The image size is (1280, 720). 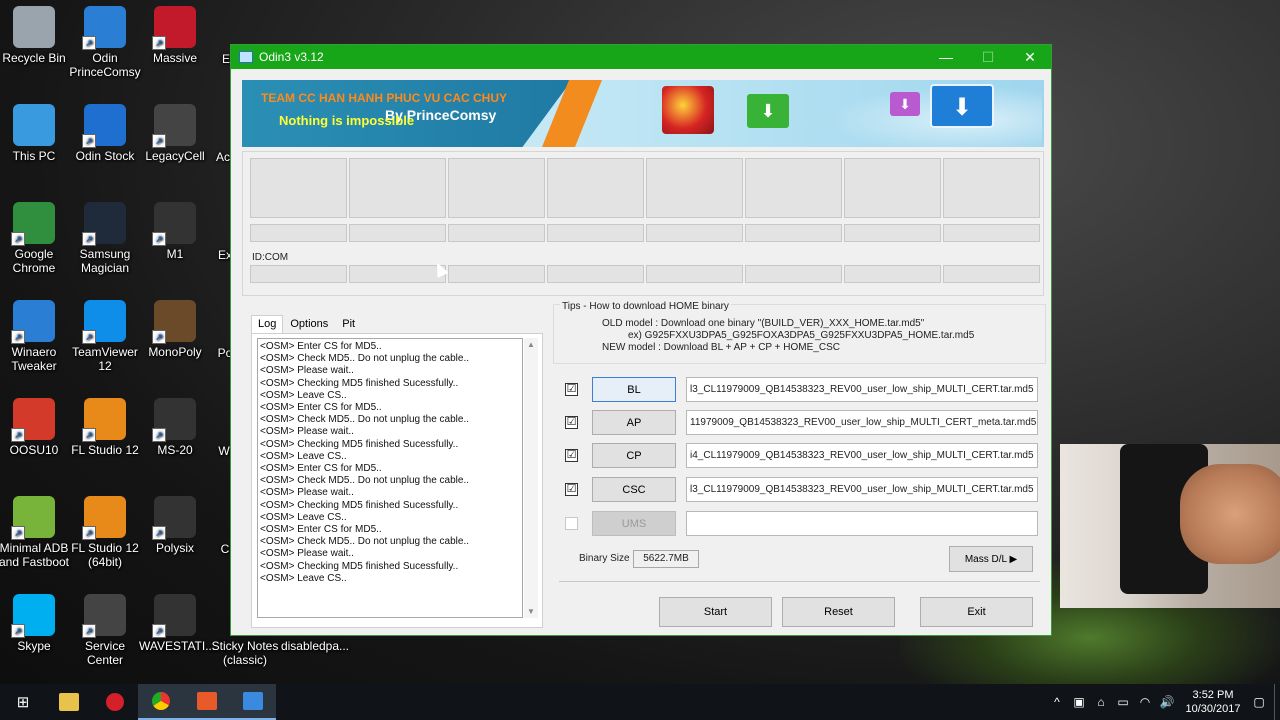 I want to click on desktop-icon: MonoPoly, so click(x=175, y=326).